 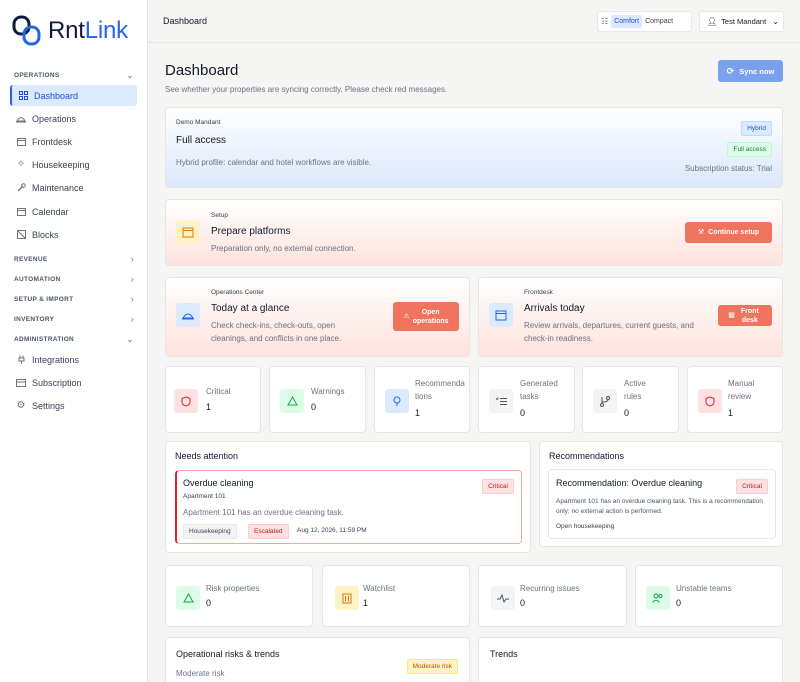 I want to click on recommendation-item-title: Recommendation: Overdue cleaning, so click(x=629, y=483).